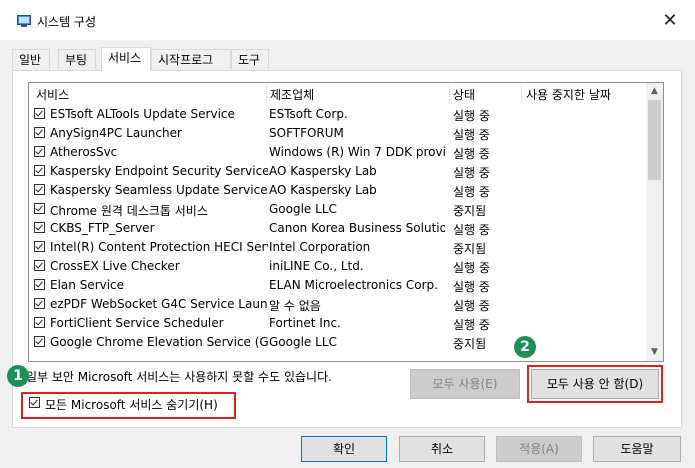  What do you see at coordinates (308, 114) in the screenshot?
I see `service-maker: ESTsoft Corp.` at bounding box center [308, 114].